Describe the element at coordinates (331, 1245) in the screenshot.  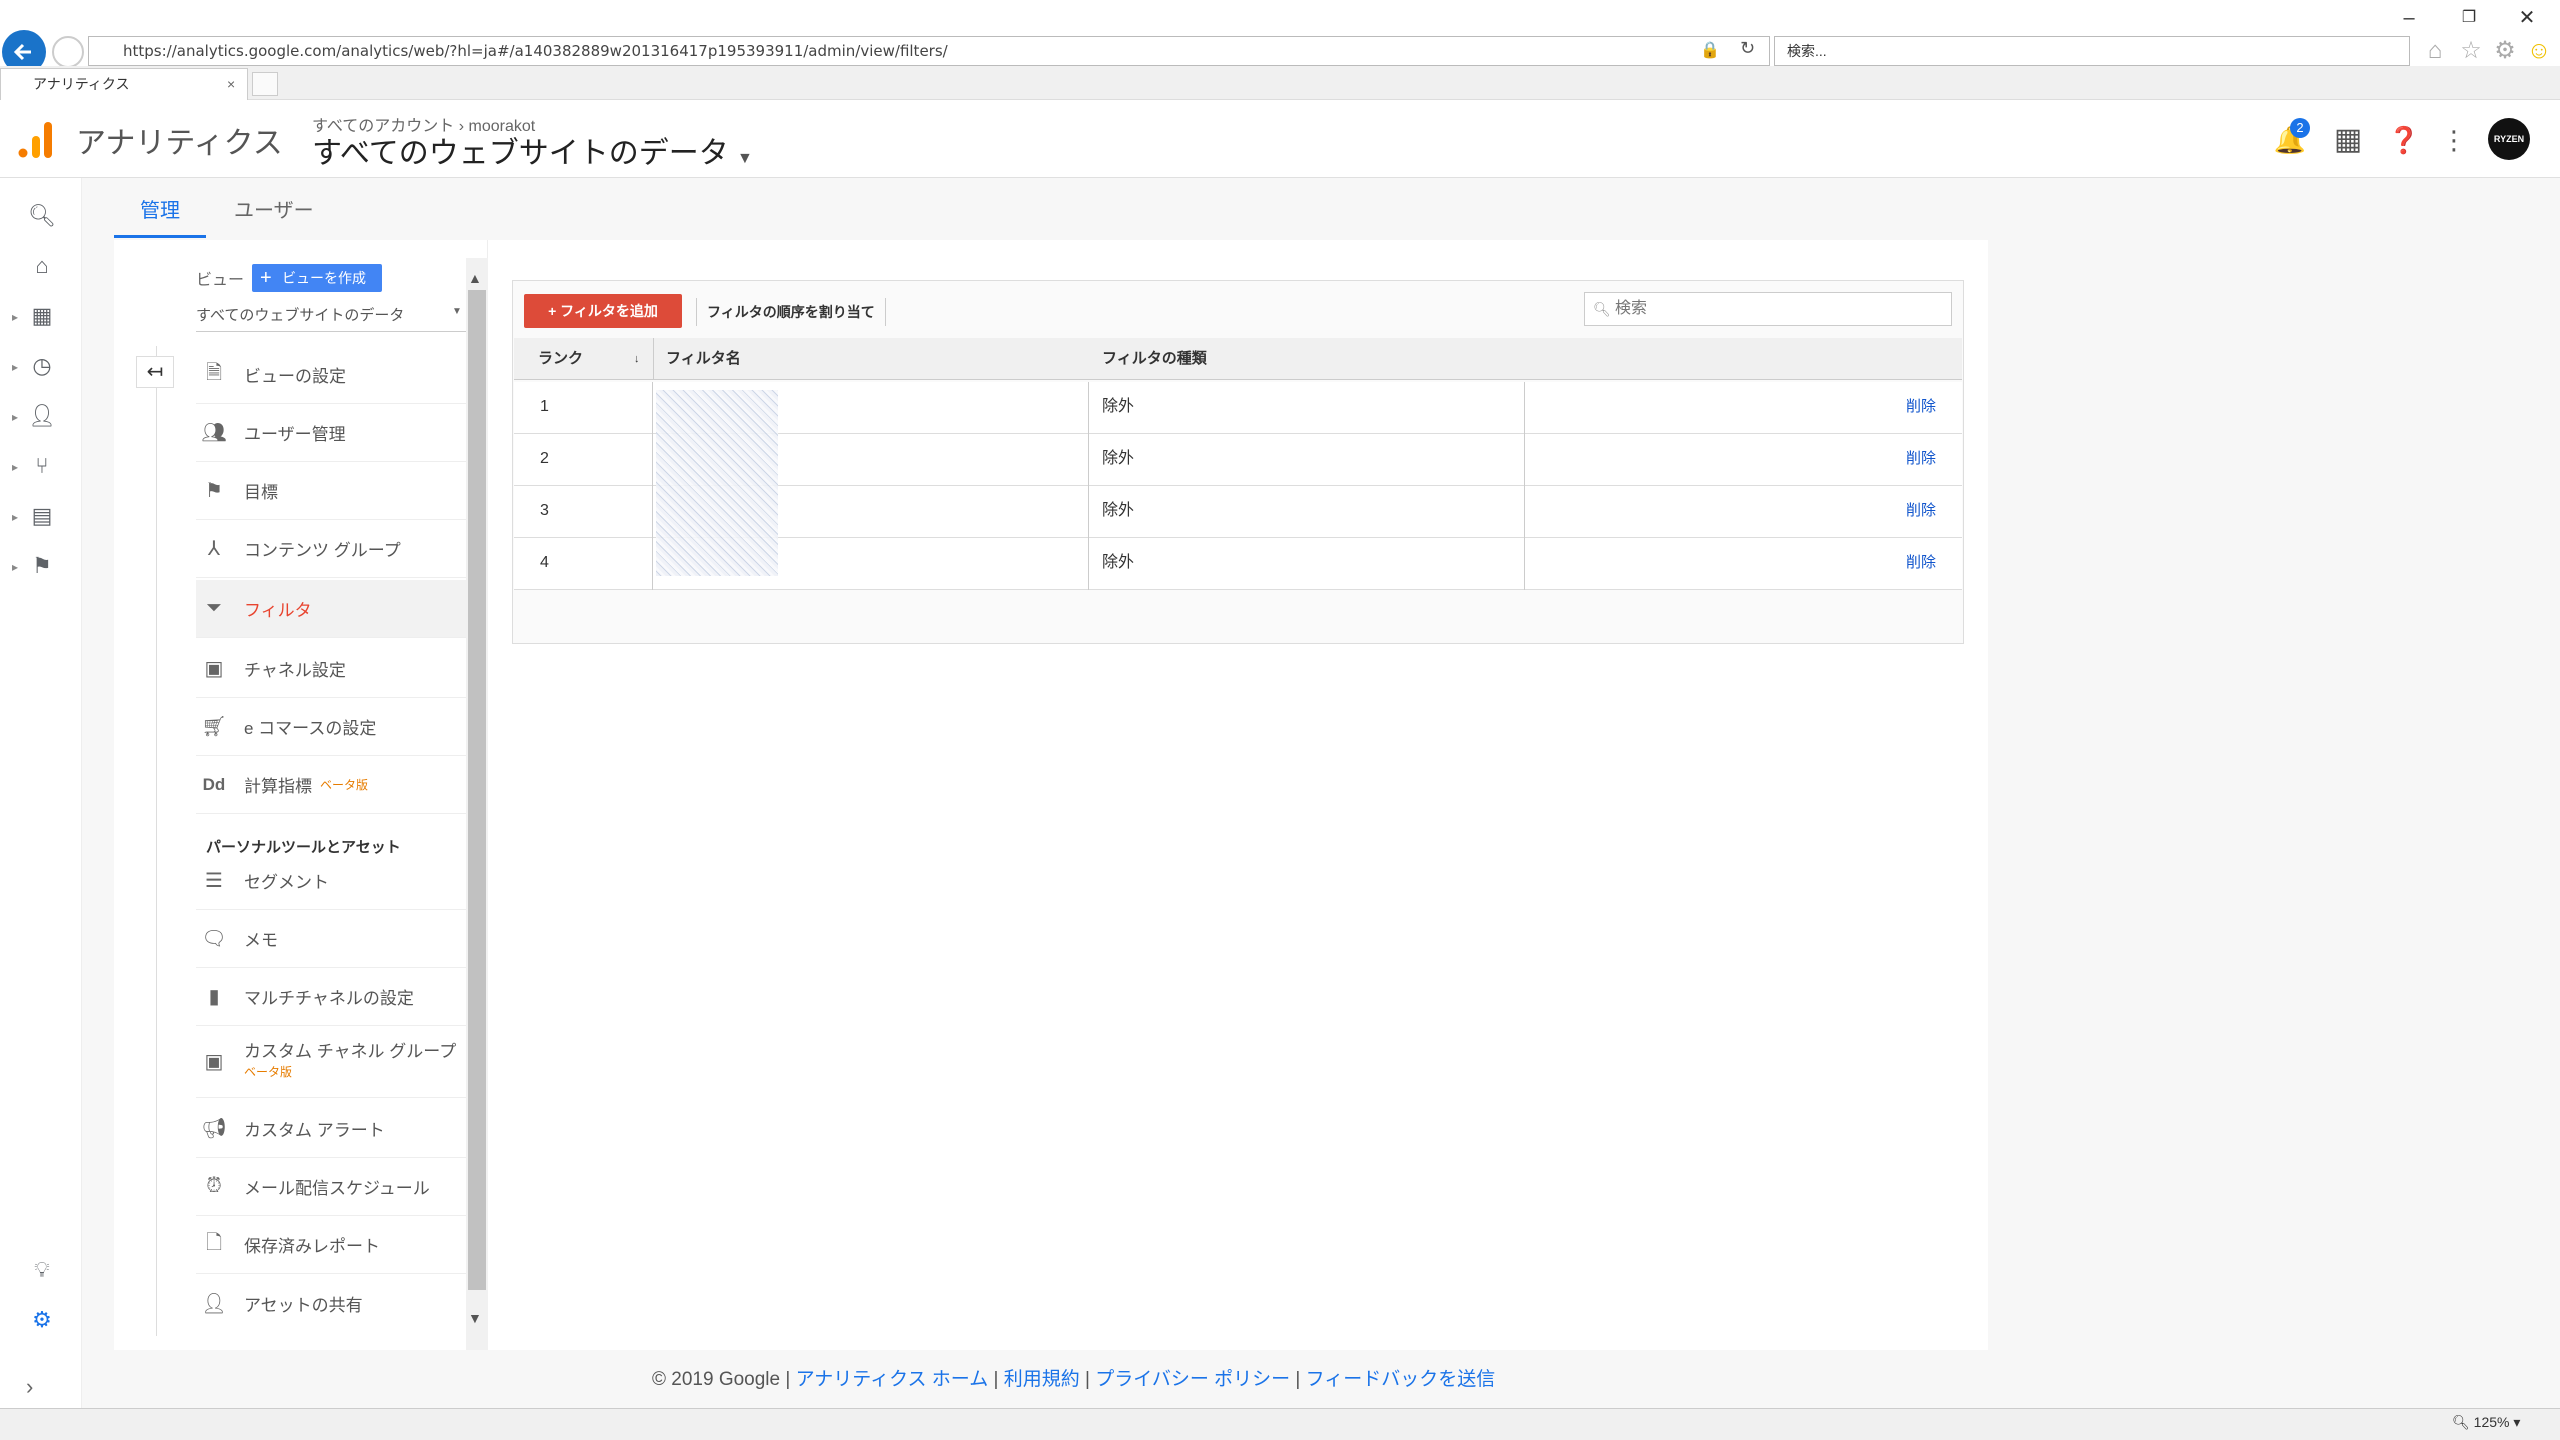
I see `menu-saved-reports: 🗋 保存済みレポート` at that location.